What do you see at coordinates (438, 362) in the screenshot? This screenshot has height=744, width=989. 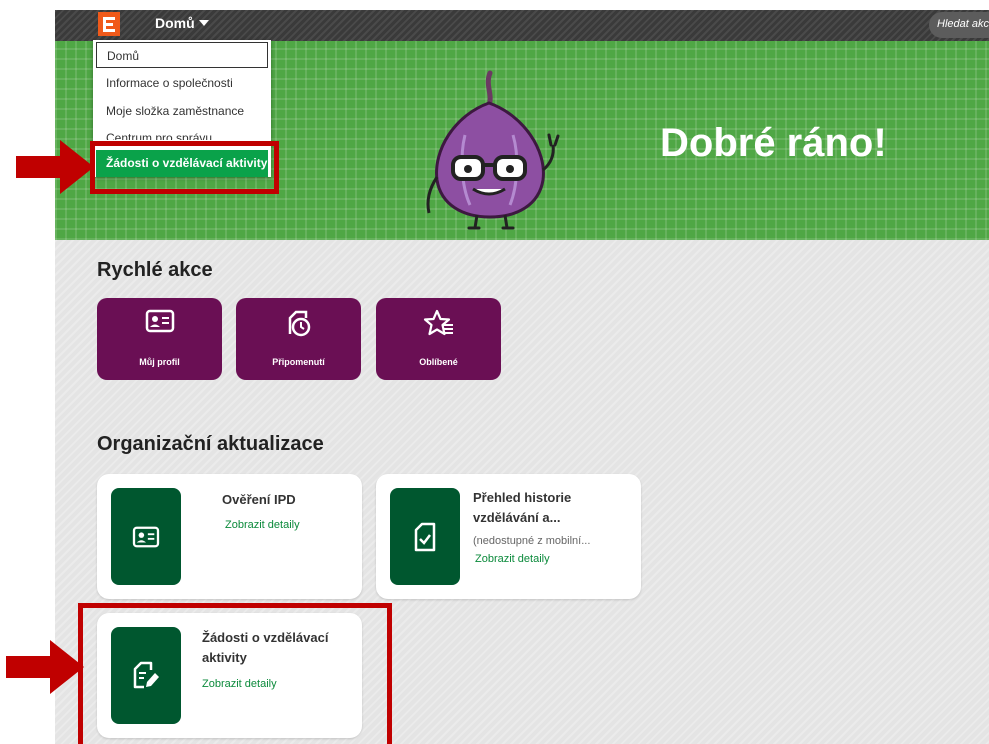 I see `quick-action-label: Oblíbené` at bounding box center [438, 362].